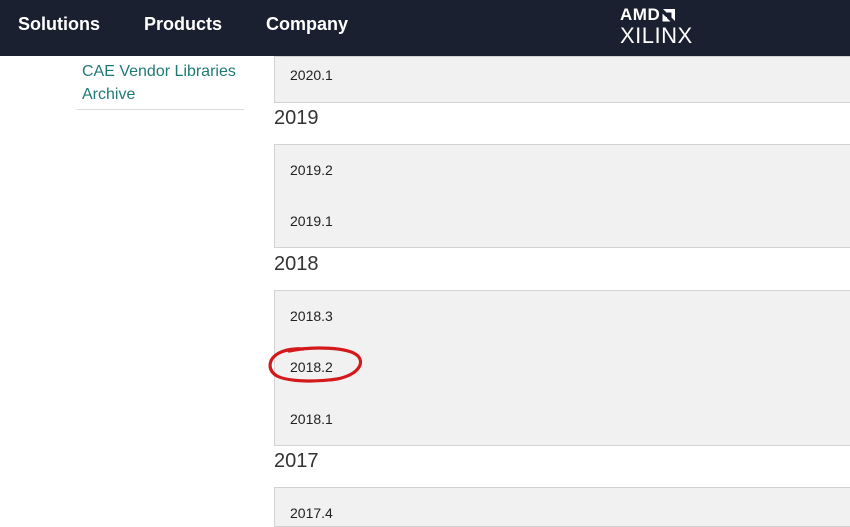  Describe the element at coordinates (59, 24) in the screenshot. I see `nav-item-solutions: Solutions` at that location.